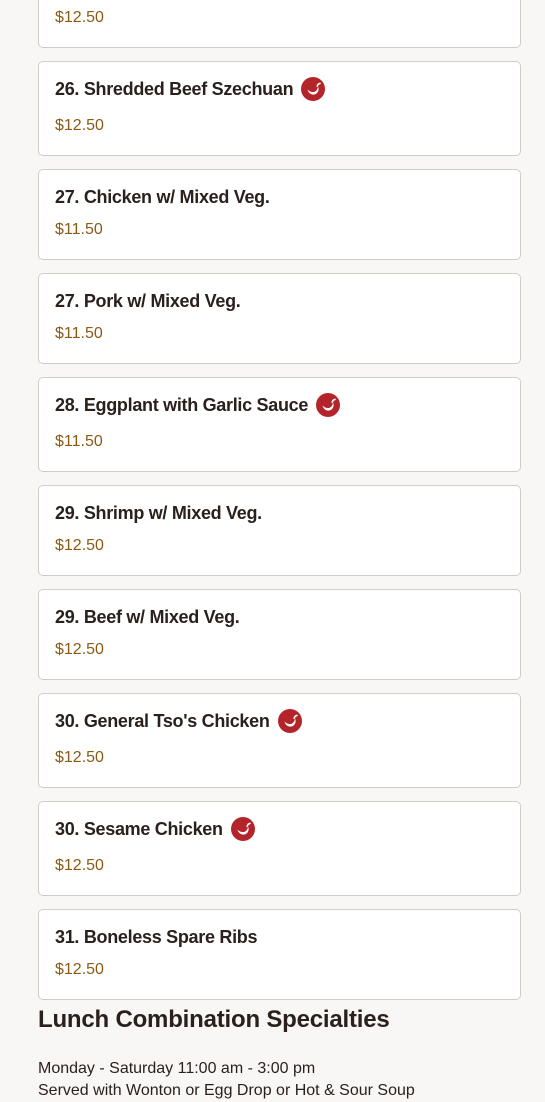 The image size is (545, 1102). What do you see at coordinates (182, 404) in the screenshot?
I see `menu-item-name: 28. Eggplant with Garlic Sauce` at bounding box center [182, 404].